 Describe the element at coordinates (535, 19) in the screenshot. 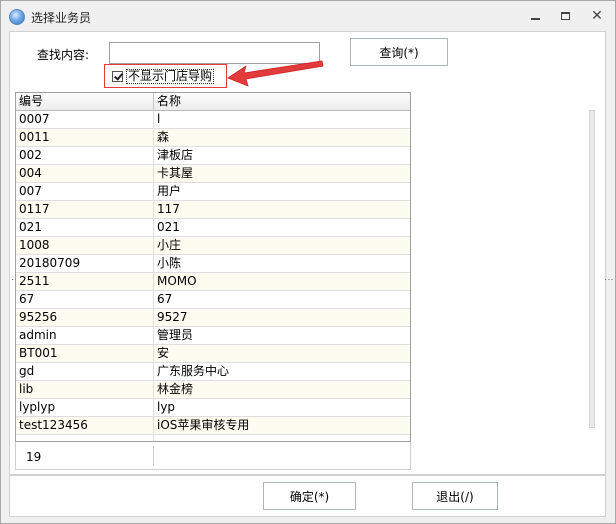

I see `minimize-icon` at that location.